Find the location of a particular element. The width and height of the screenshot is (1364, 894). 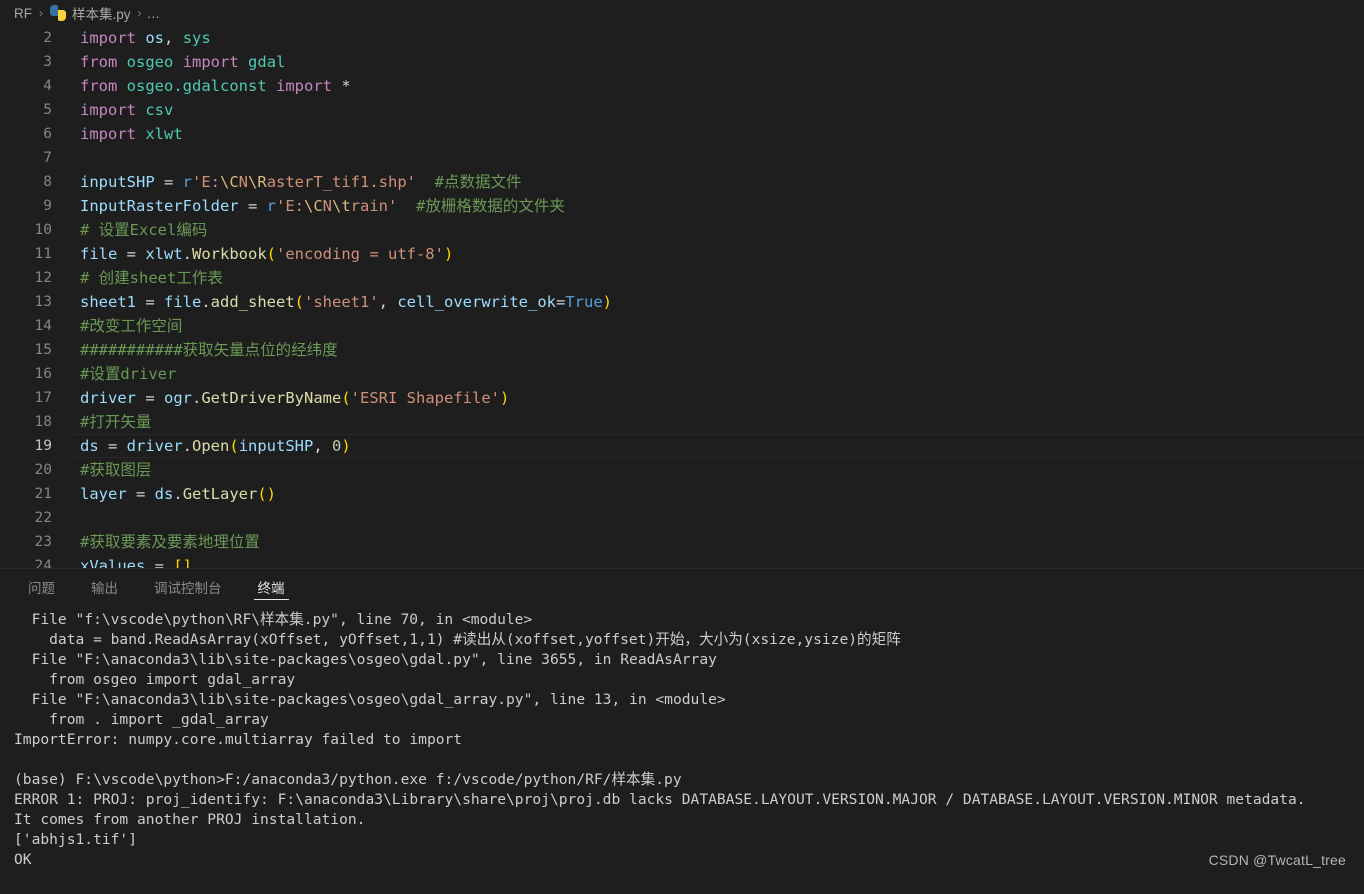

line-number: 21 is located at coordinates (43, 494).